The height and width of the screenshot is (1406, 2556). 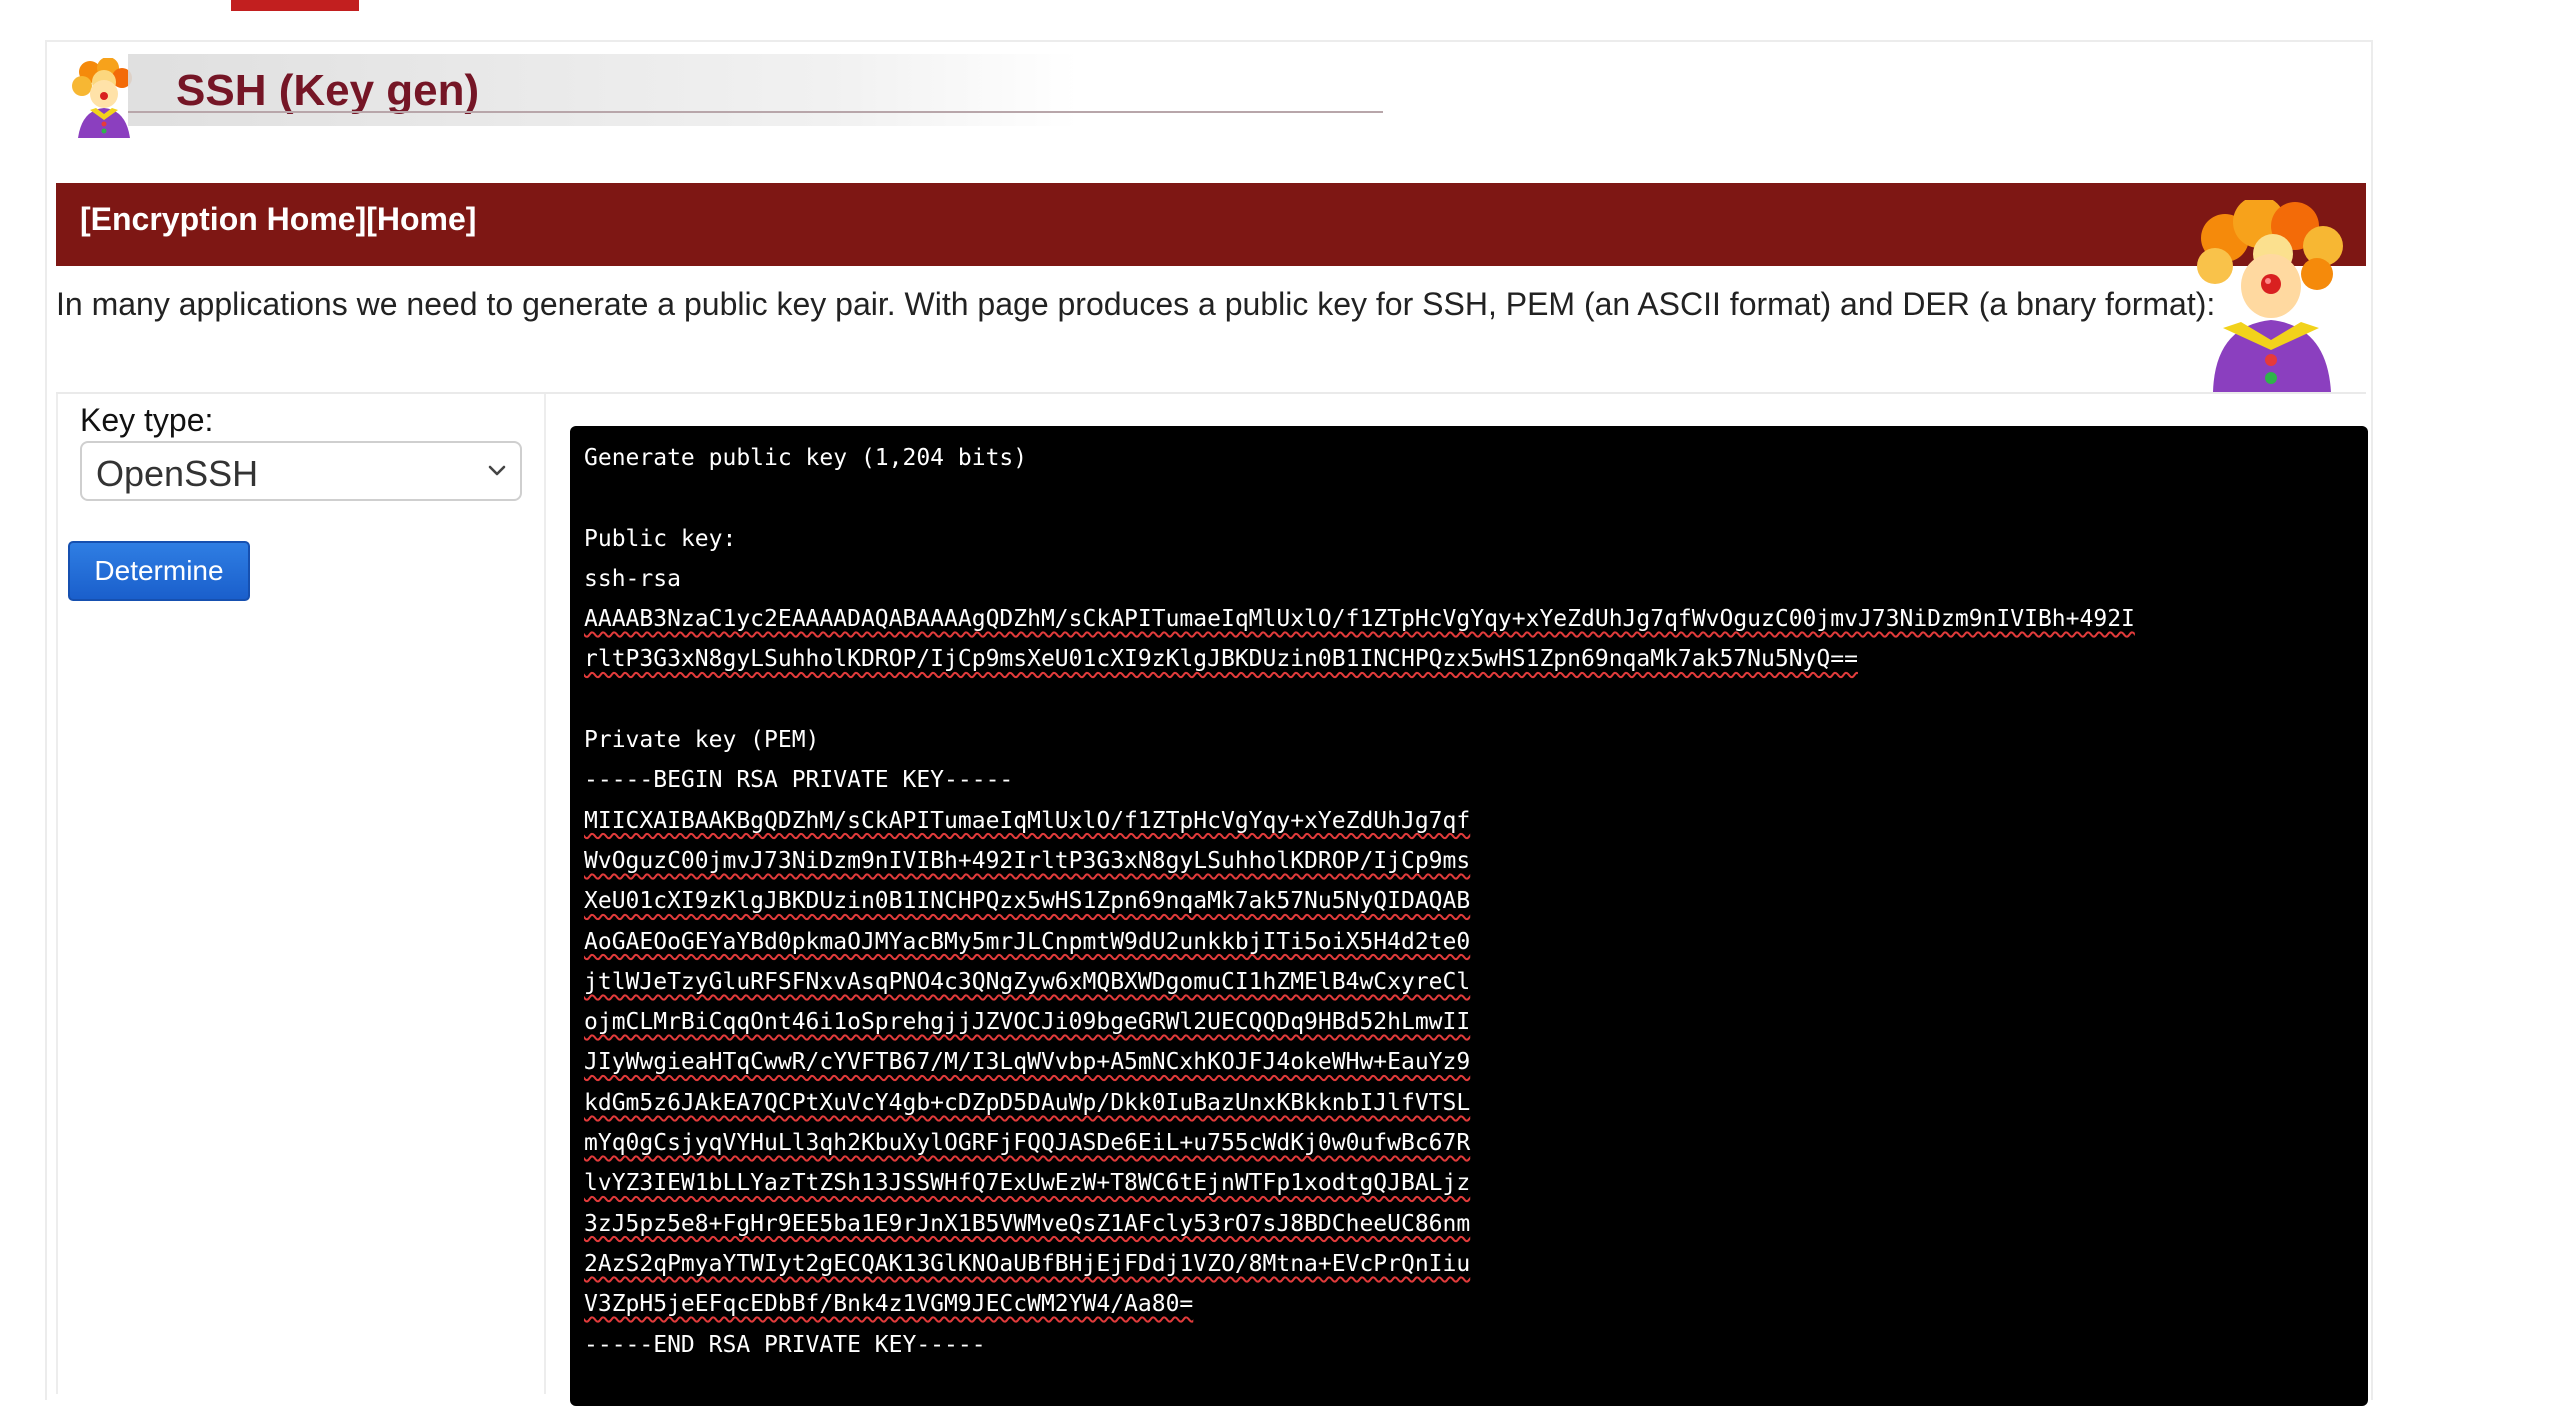 What do you see at coordinates (301, 471) in the screenshot?
I see `key-type-select: OpenSSH` at bounding box center [301, 471].